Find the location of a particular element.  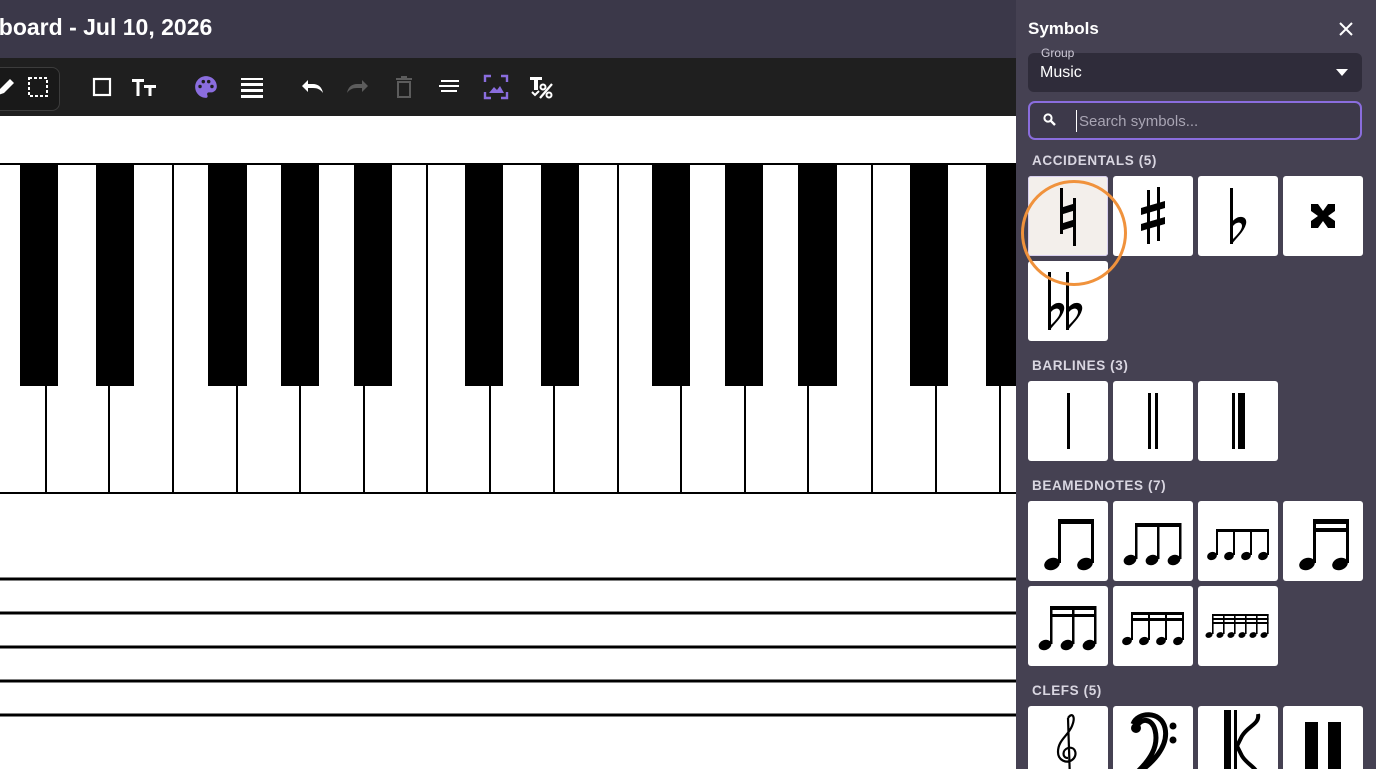

natural-icon is located at coordinates (1068, 217).